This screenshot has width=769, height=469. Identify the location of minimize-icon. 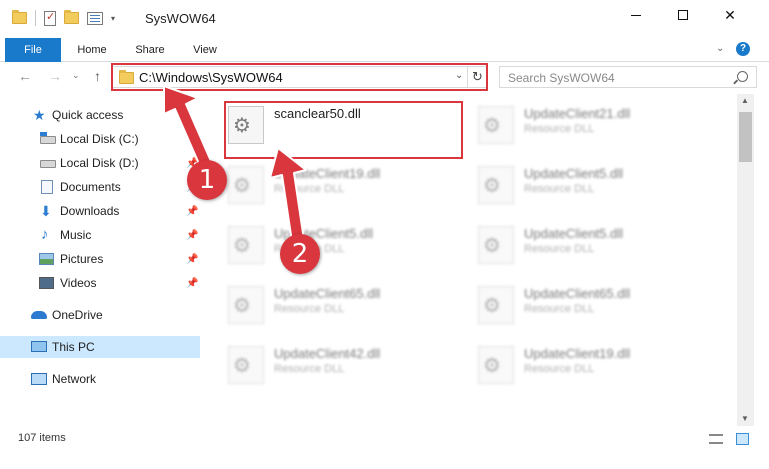
(636, 15).